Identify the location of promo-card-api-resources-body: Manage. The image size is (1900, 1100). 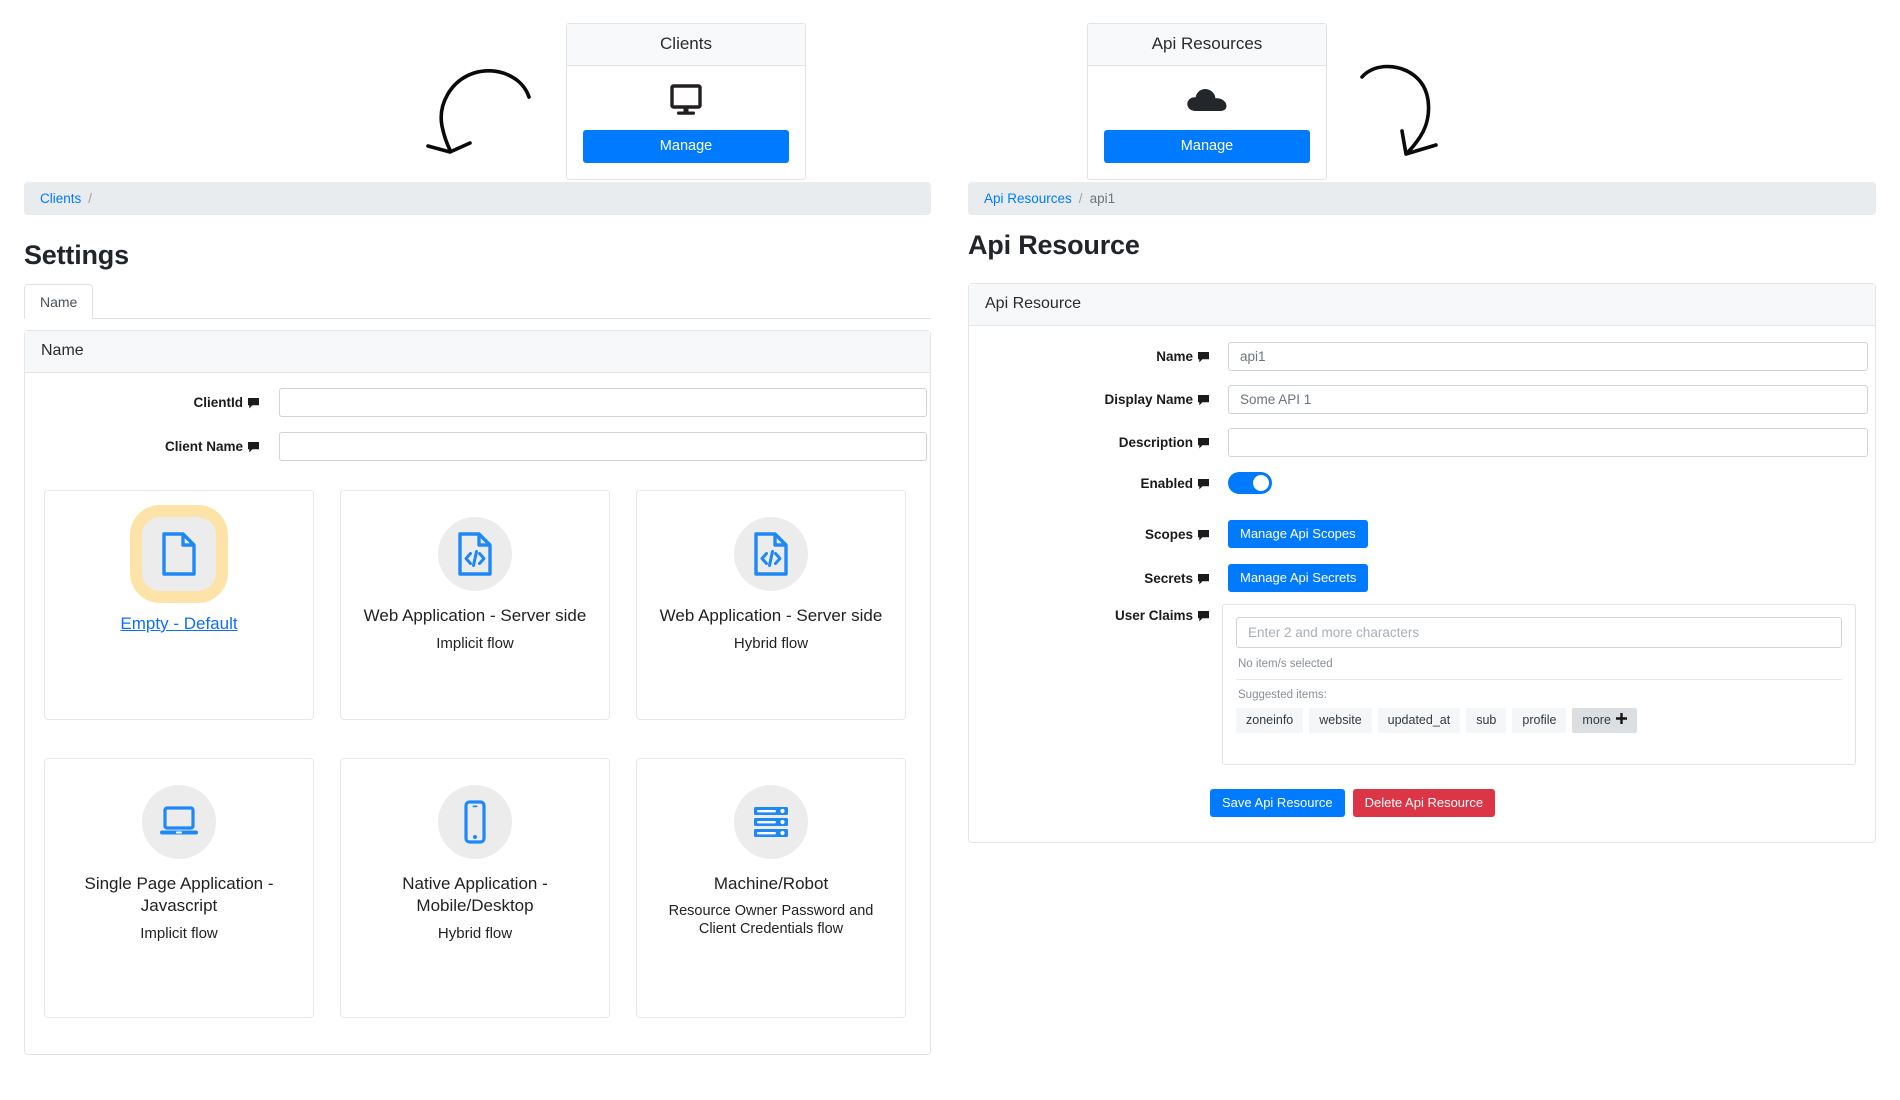
(1207, 122).